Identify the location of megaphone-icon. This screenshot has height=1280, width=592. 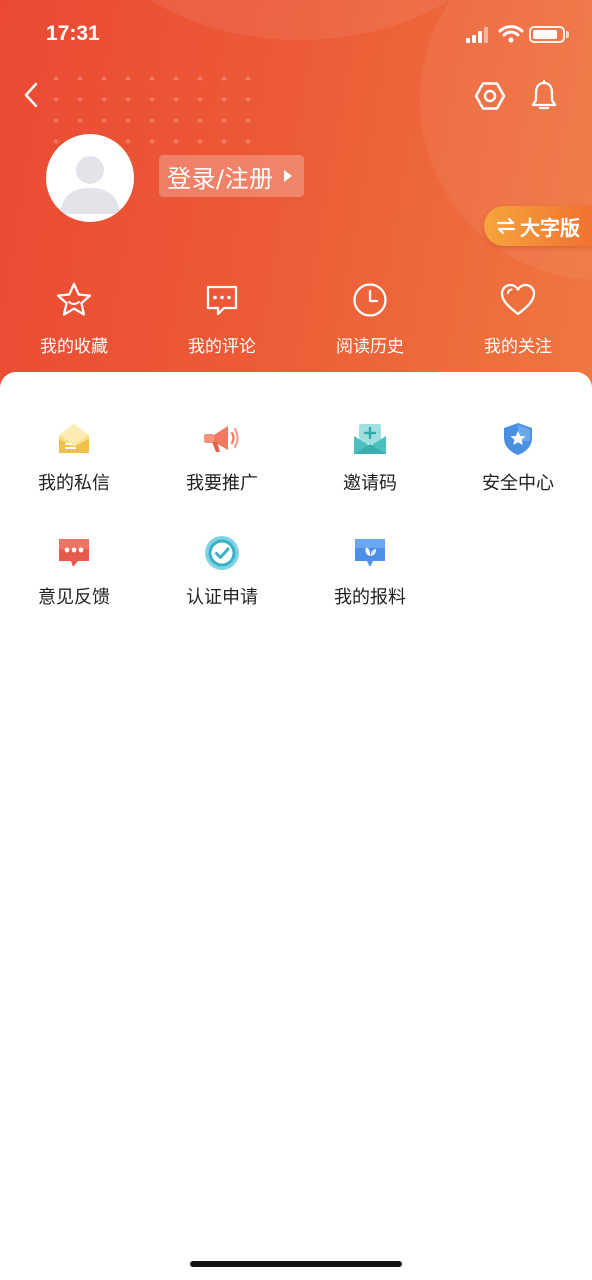
(221, 439).